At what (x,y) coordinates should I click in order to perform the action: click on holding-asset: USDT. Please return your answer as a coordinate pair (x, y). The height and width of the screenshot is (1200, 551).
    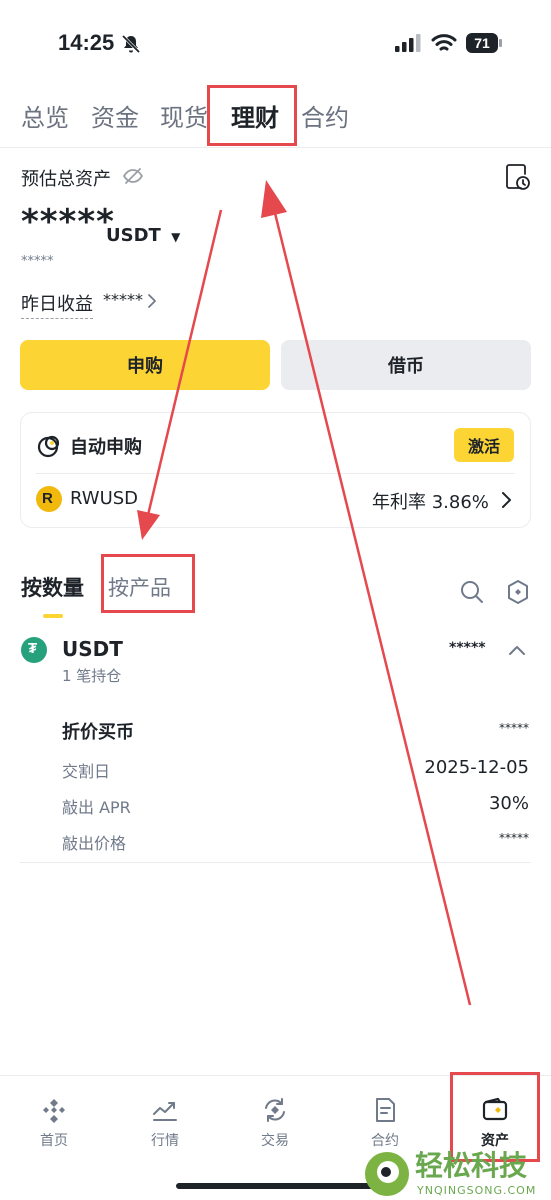
    Looking at the image, I should click on (92, 649).